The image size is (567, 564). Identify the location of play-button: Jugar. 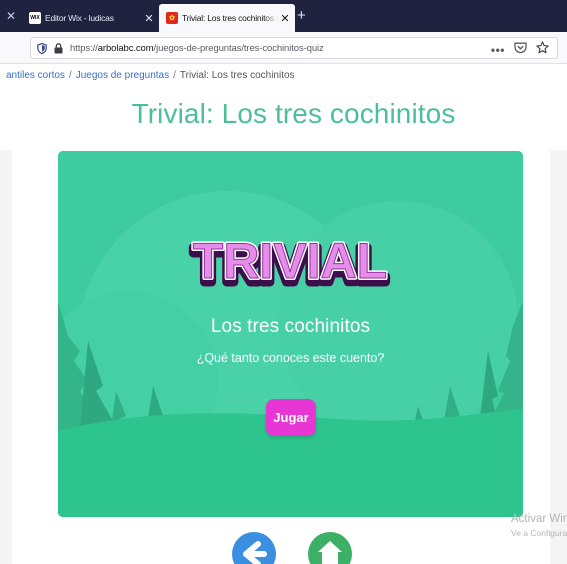
(291, 417).